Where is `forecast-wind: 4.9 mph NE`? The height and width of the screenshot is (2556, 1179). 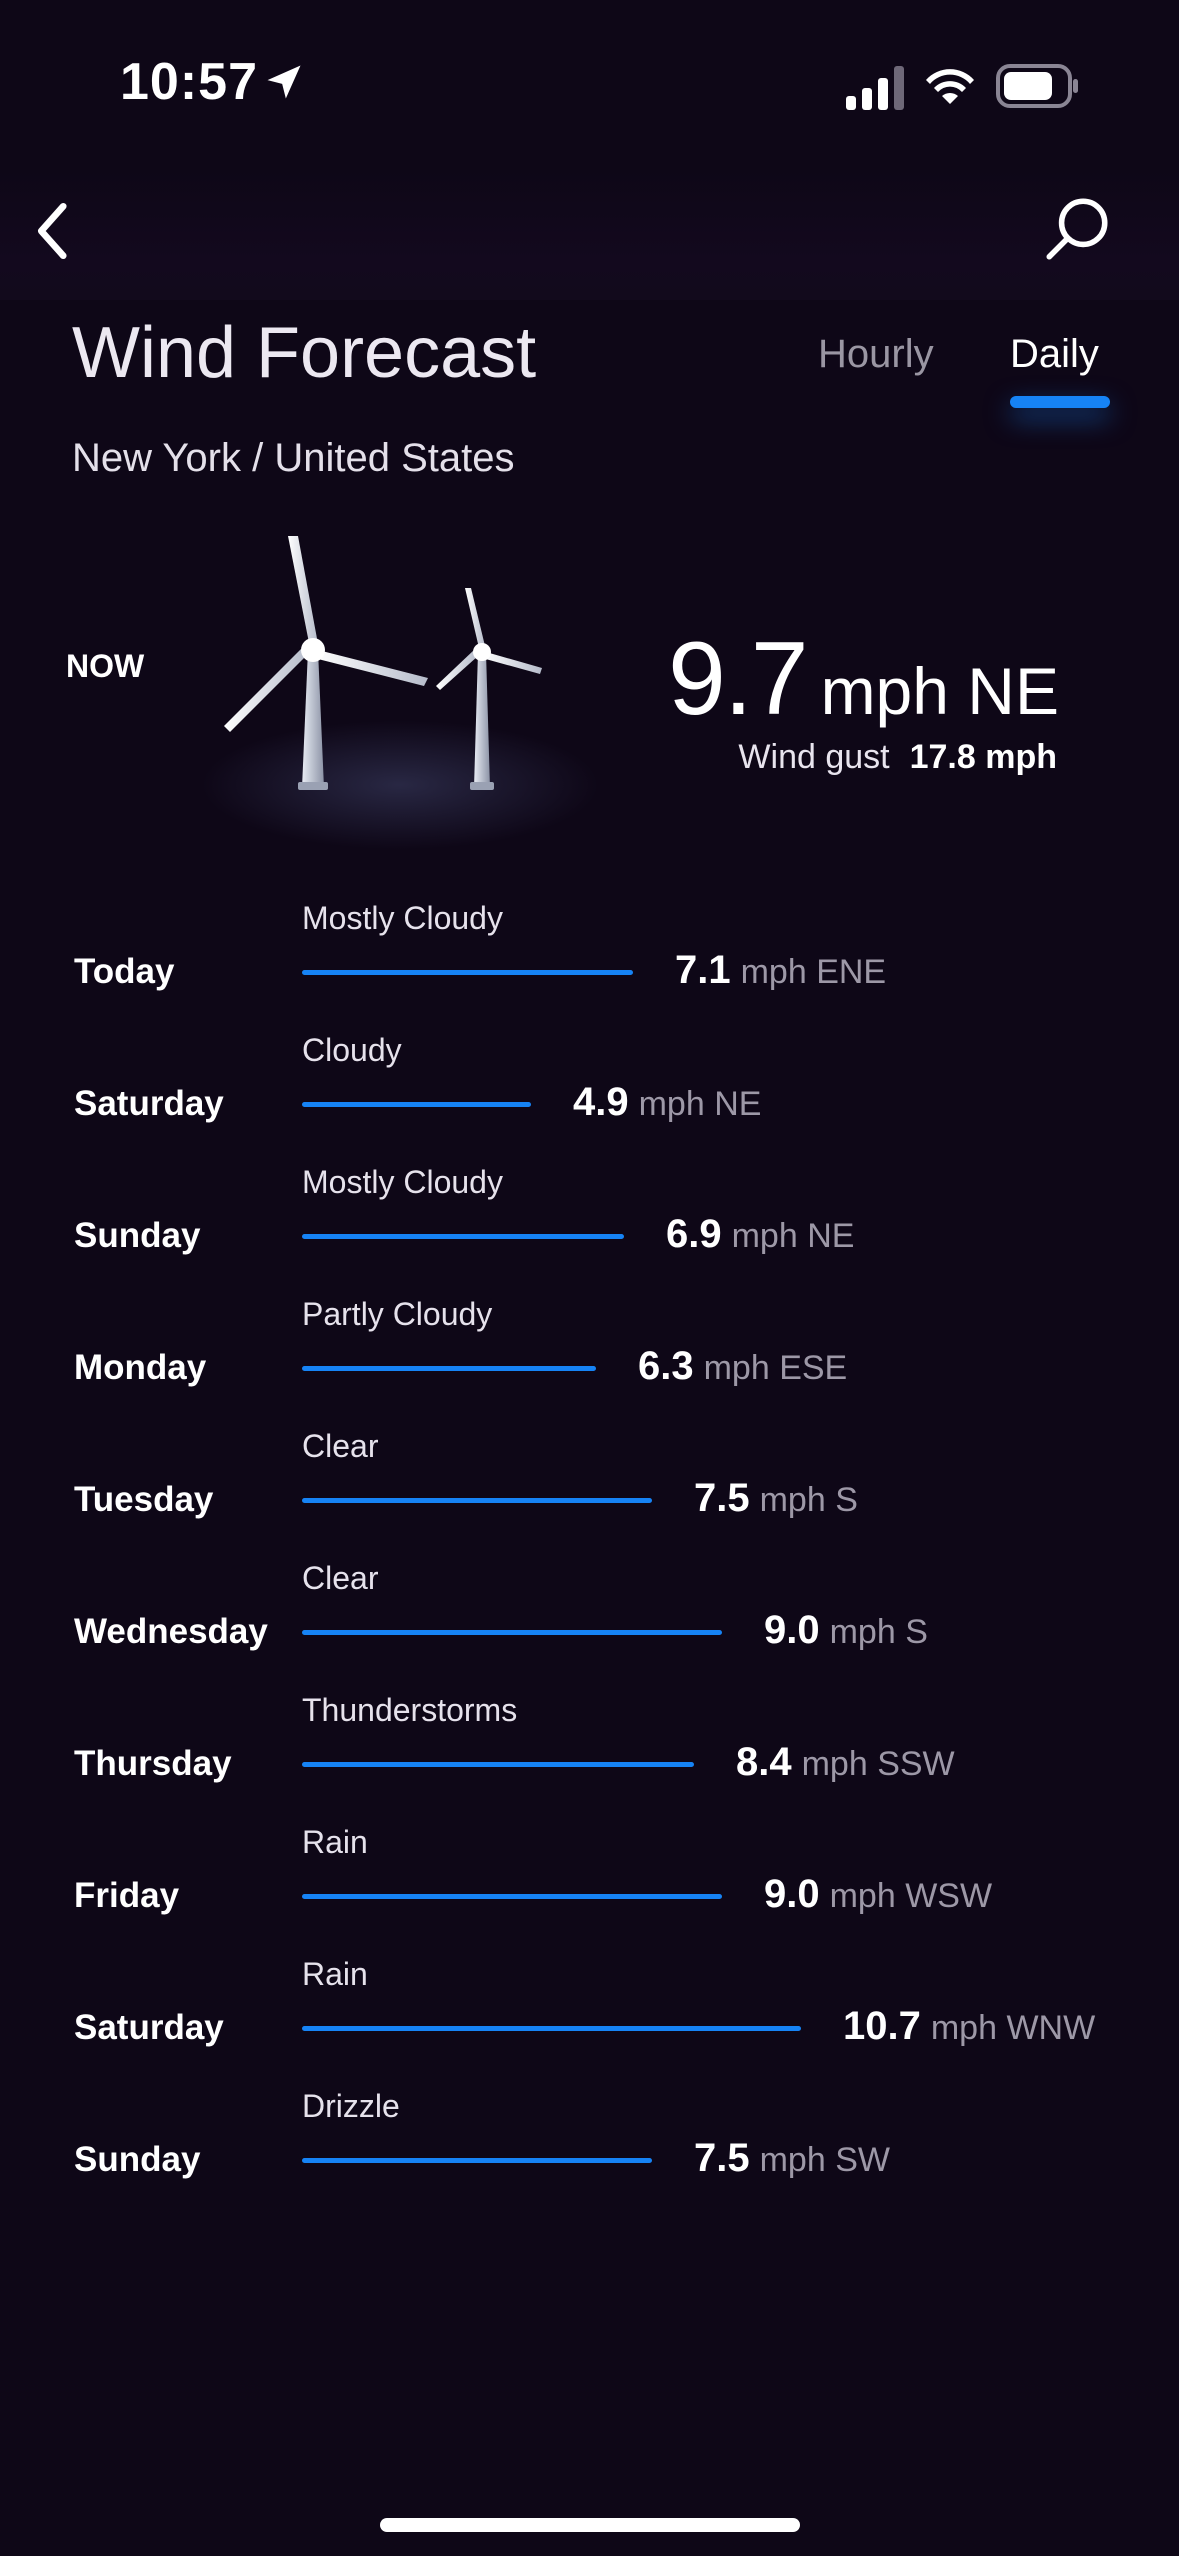
forecast-wind: 4.9 mph NE is located at coordinates (667, 1102).